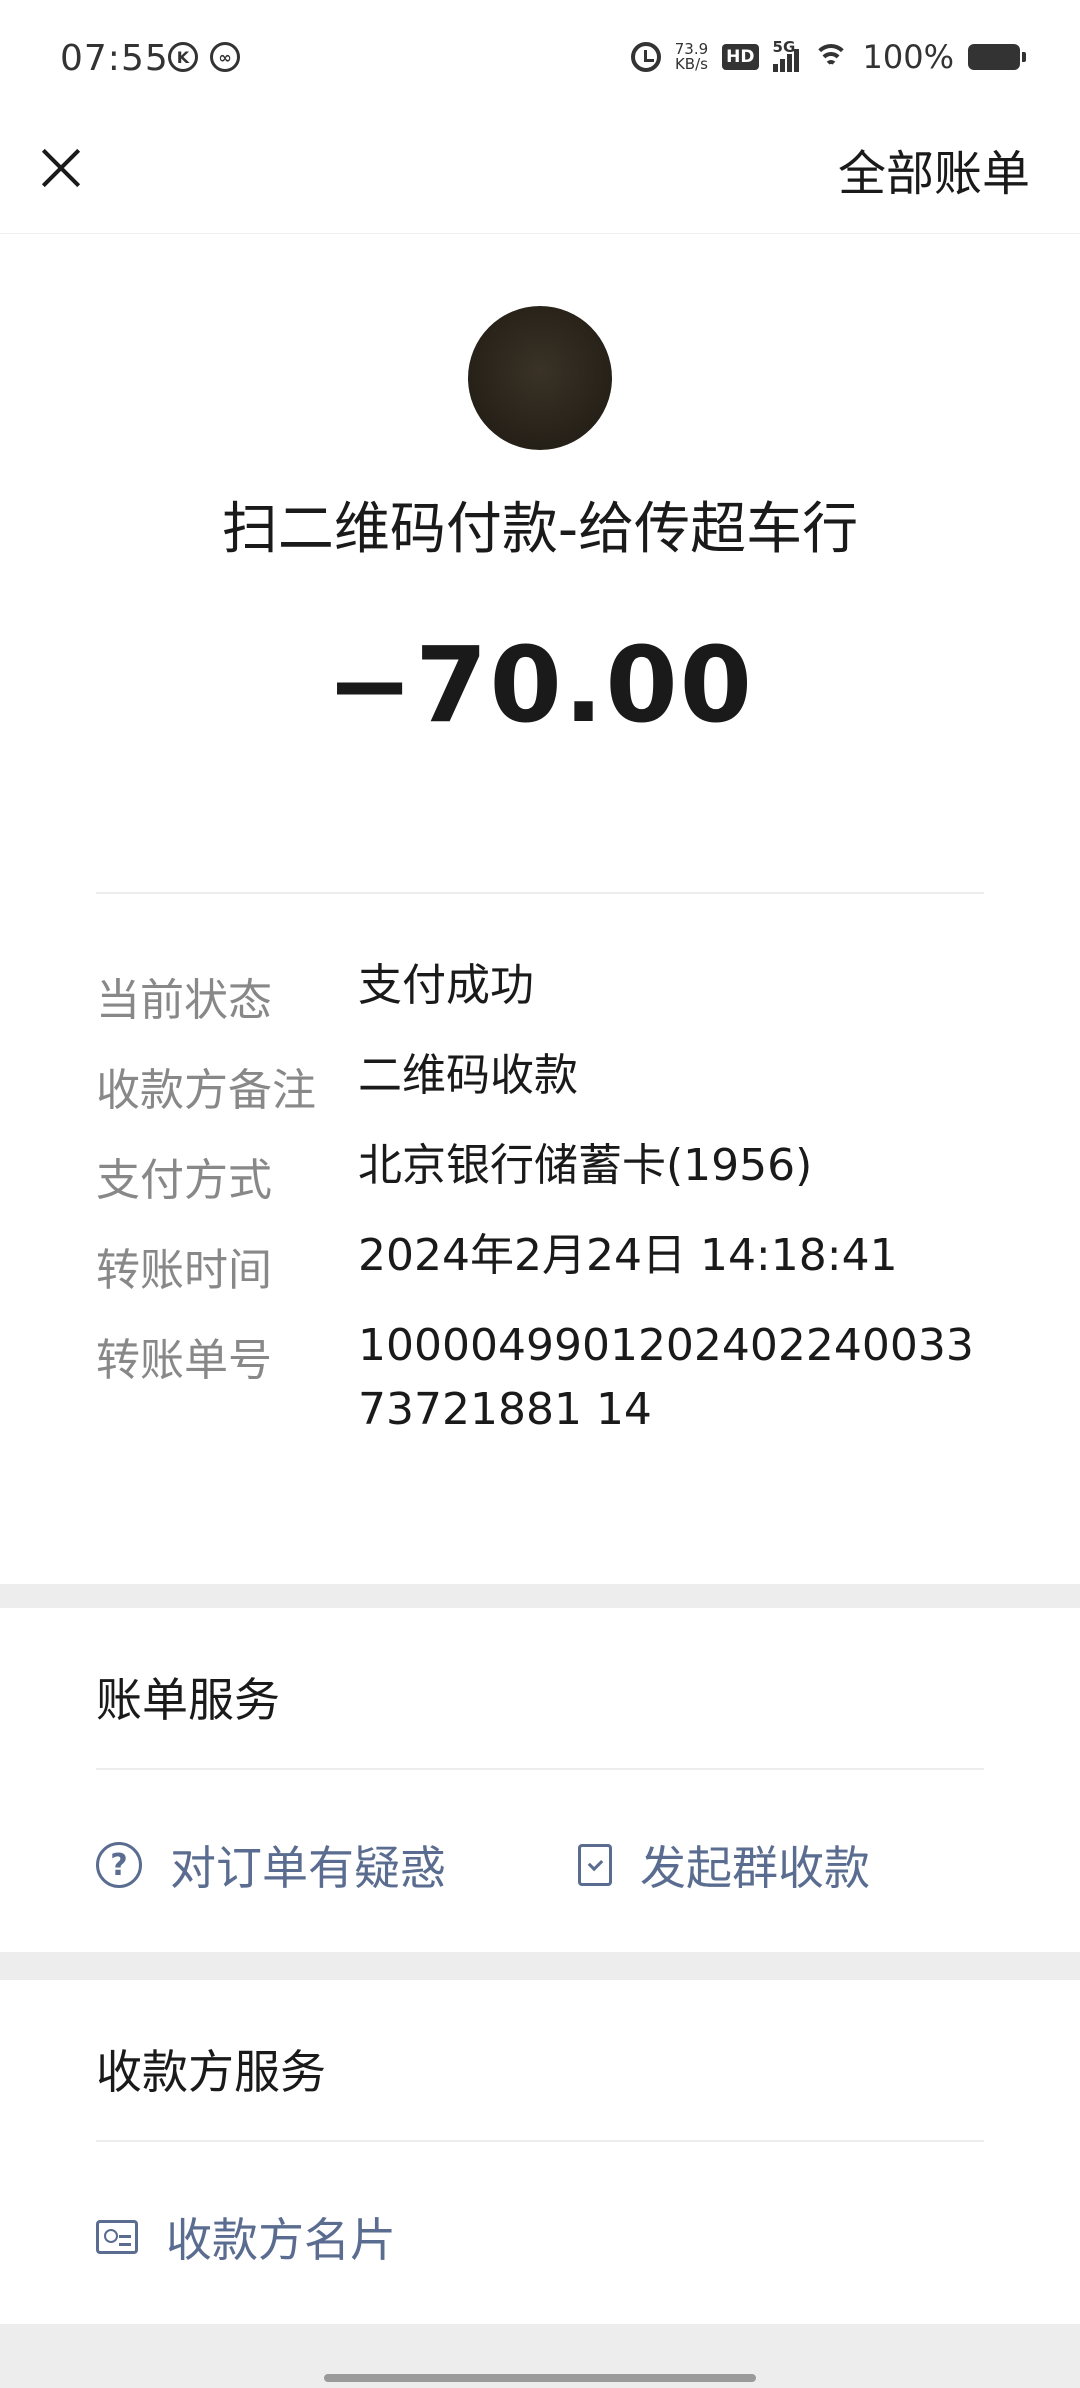  I want to click on home-indicator, so click(540, 2378).